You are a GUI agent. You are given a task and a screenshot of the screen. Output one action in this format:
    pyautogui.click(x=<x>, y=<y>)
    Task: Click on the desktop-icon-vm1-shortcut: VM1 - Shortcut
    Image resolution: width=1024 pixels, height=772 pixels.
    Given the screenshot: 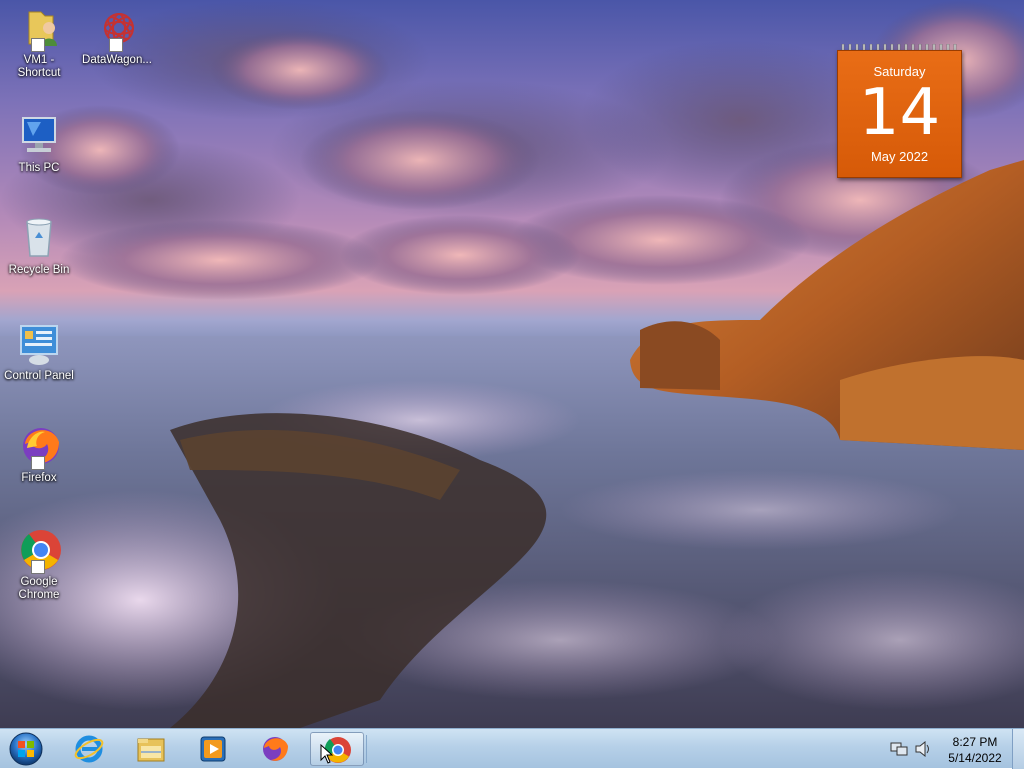 What is the action you would take?
    pyautogui.click(x=39, y=43)
    